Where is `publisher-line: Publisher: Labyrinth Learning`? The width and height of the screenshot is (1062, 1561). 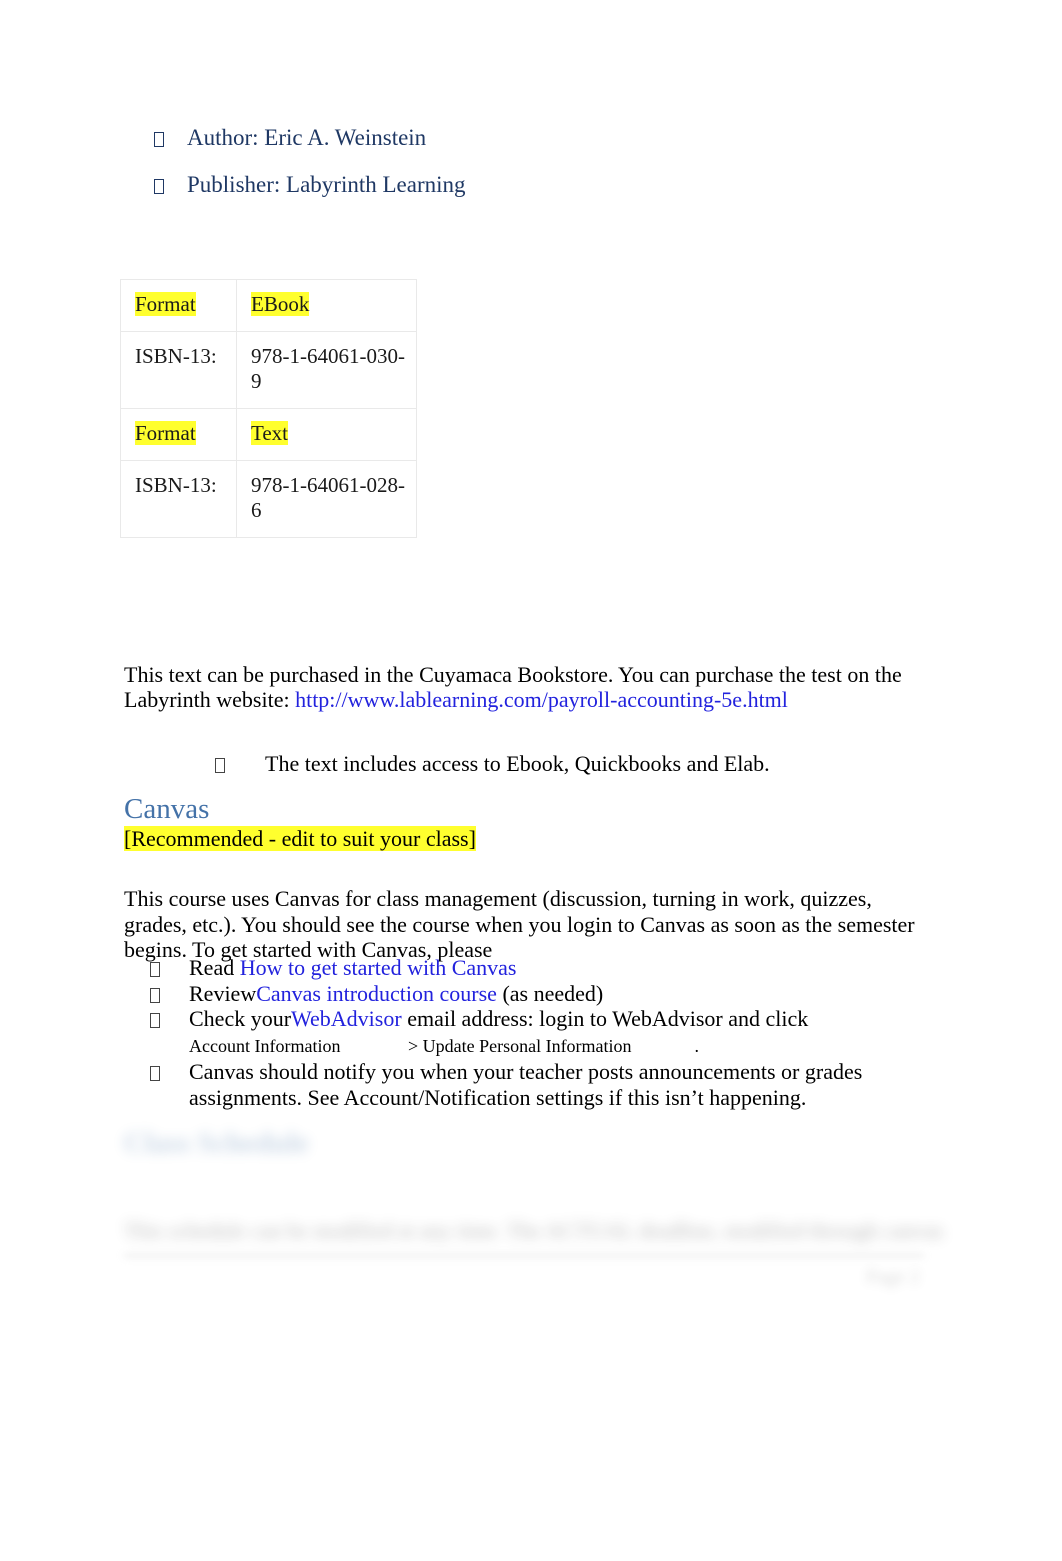
publisher-line: Publisher: Labyrinth Learning is located at coordinates (326, 184).